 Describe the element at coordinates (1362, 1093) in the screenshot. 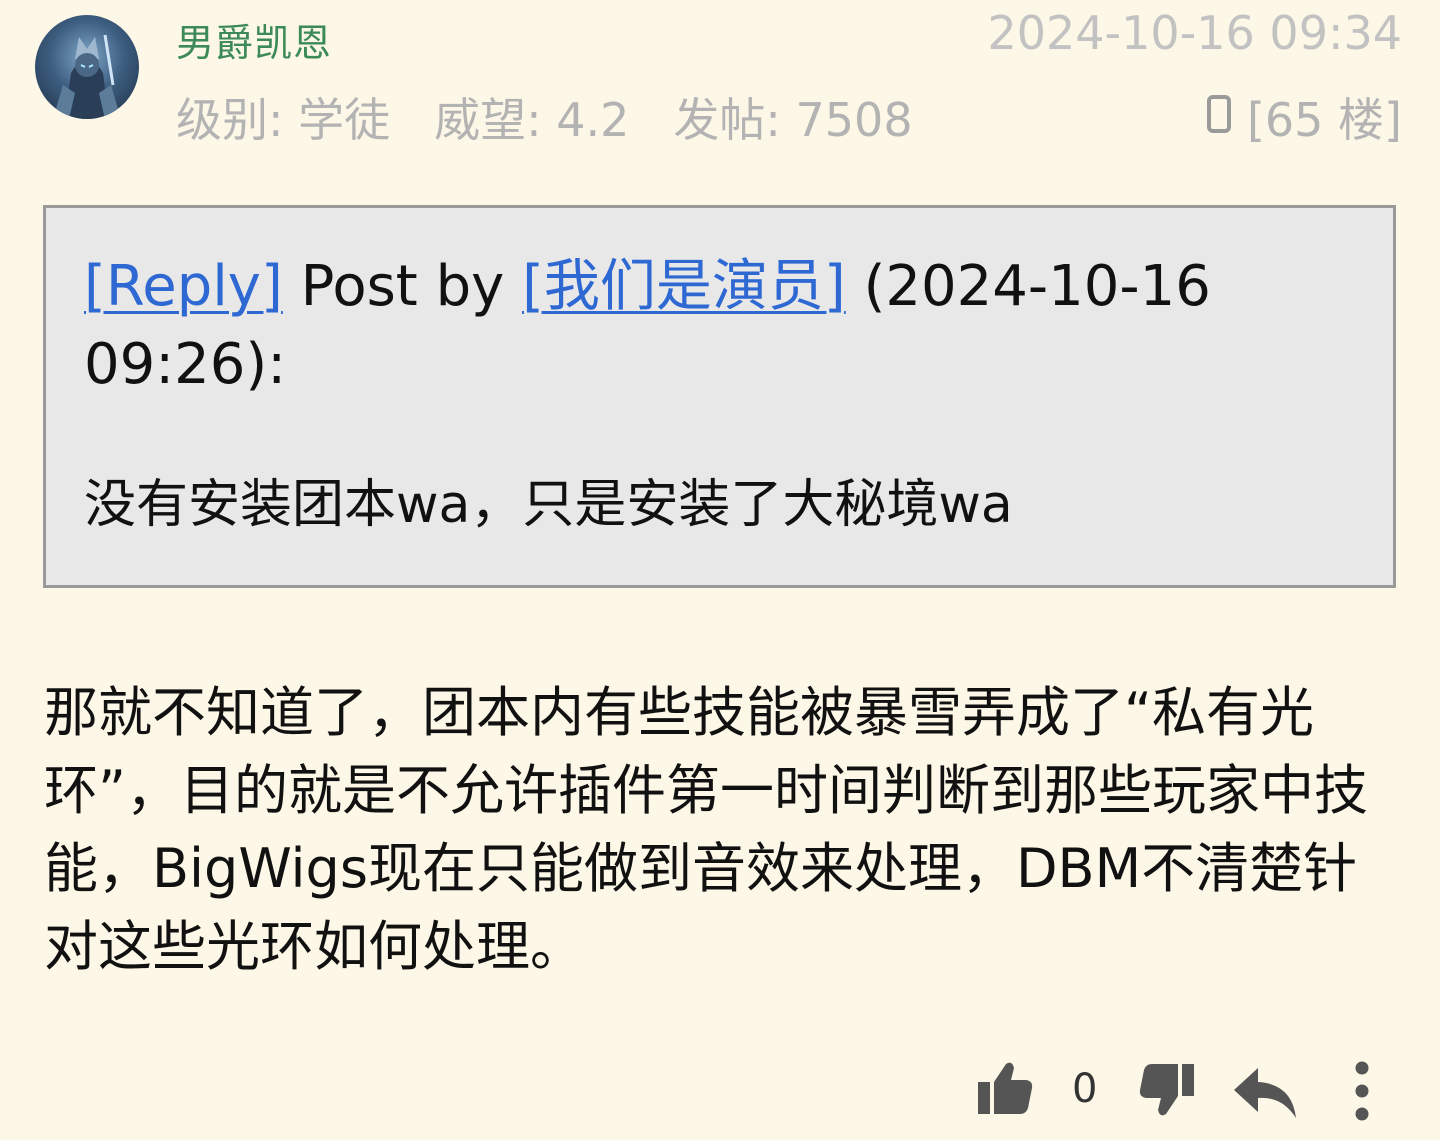

I see `more-icon` at that location.